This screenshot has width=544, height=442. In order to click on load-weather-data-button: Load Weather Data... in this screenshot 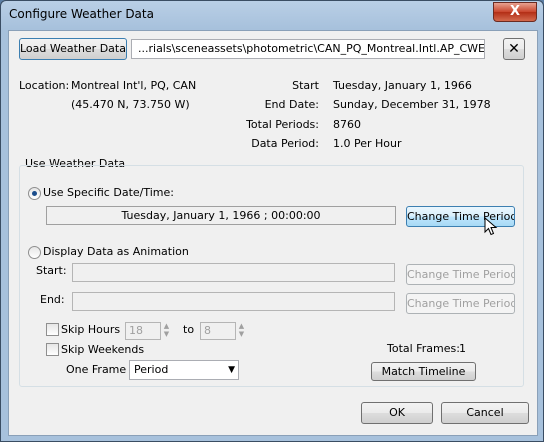, I will do `click(73, 49)`.